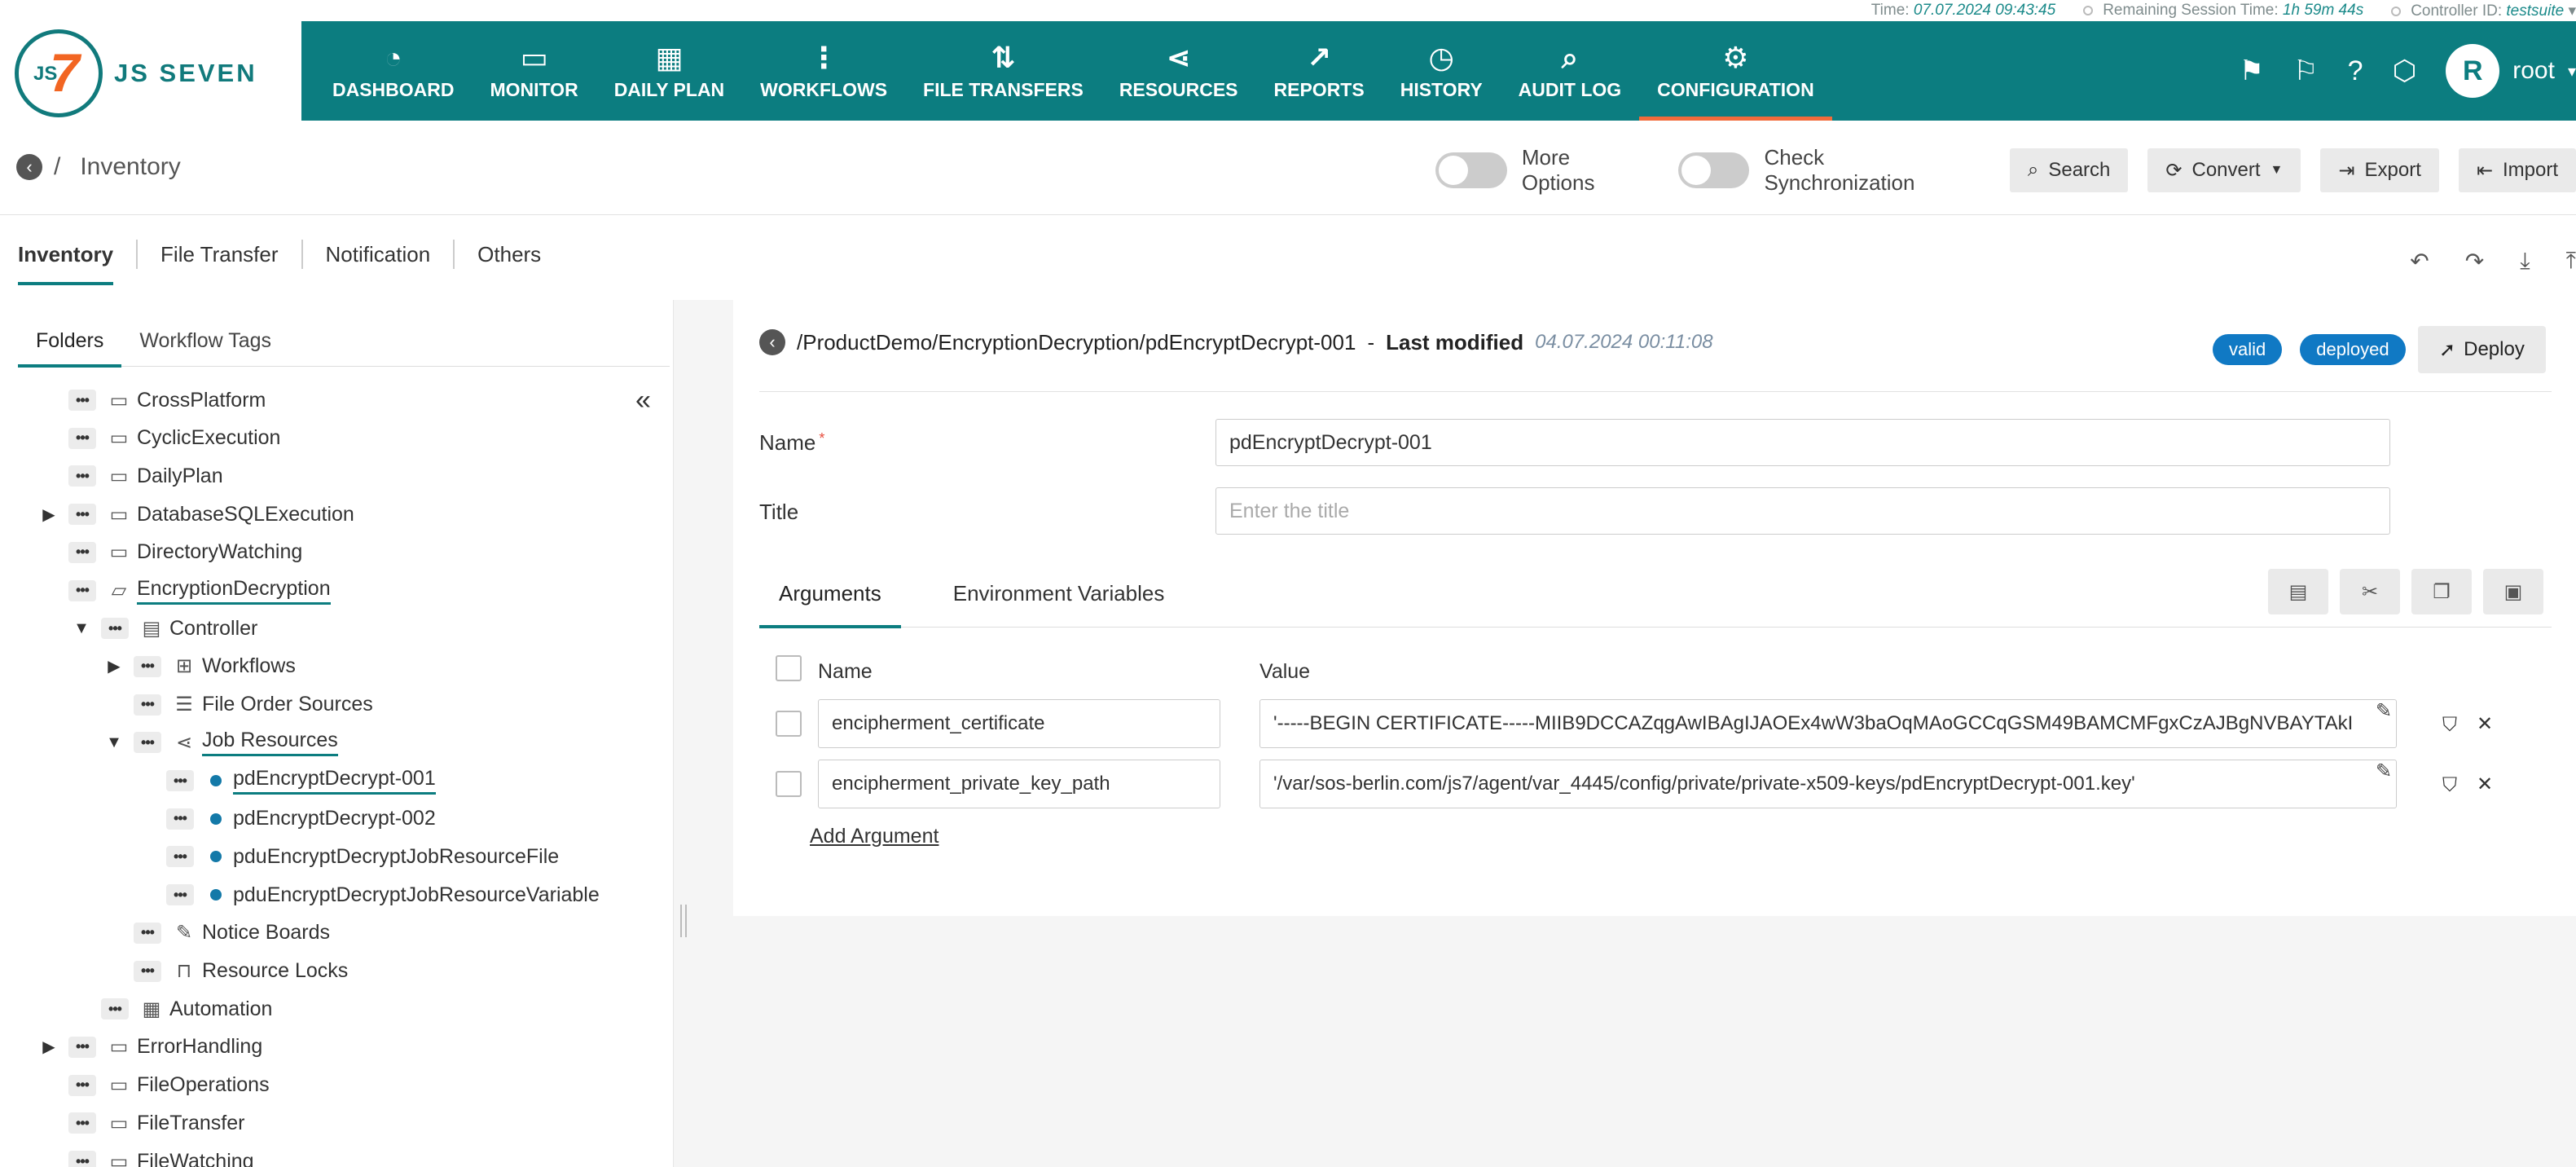 This screenshot has width=2576, height=1167. Describe the element at coordinates (2252, 71) in the screenshot. I see `flag-icon: ⚑` at that location.